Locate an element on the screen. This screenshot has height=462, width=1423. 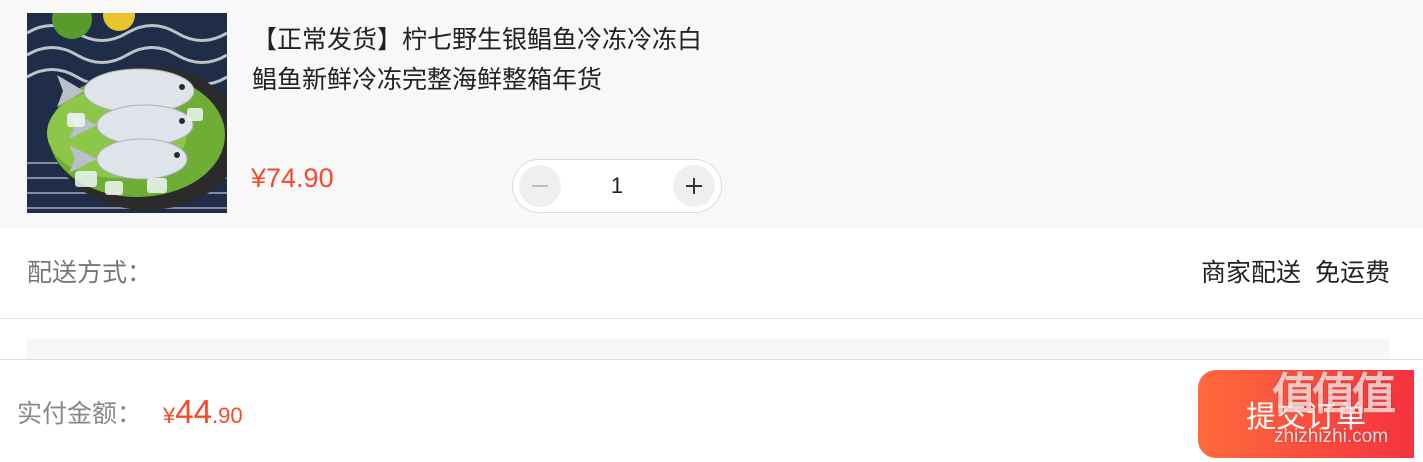
quantity-value: 1 is located at coordinates (617, 186).